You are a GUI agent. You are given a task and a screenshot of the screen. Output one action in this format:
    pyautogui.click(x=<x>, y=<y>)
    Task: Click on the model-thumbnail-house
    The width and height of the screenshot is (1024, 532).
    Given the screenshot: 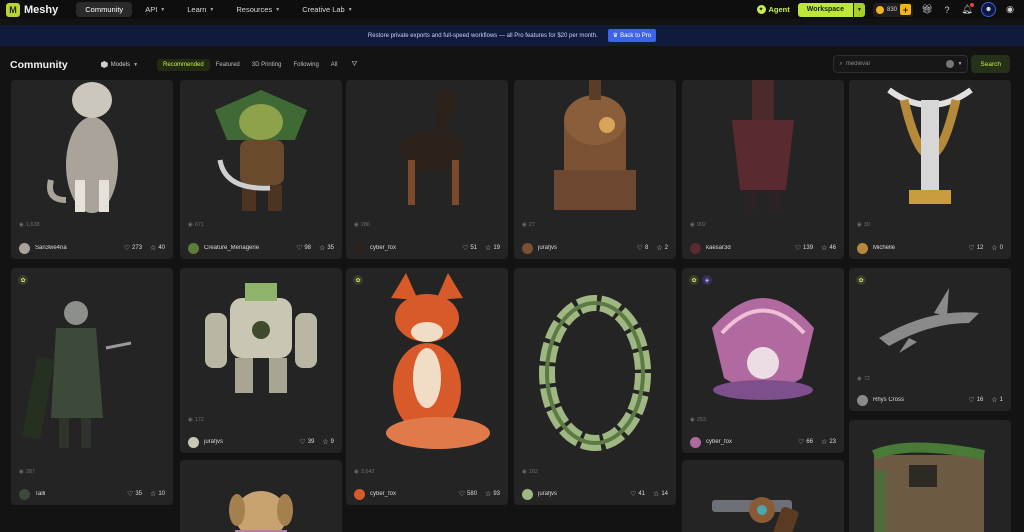 What is the action you would take?
    pyautogui.click(x=930, y=476)
    